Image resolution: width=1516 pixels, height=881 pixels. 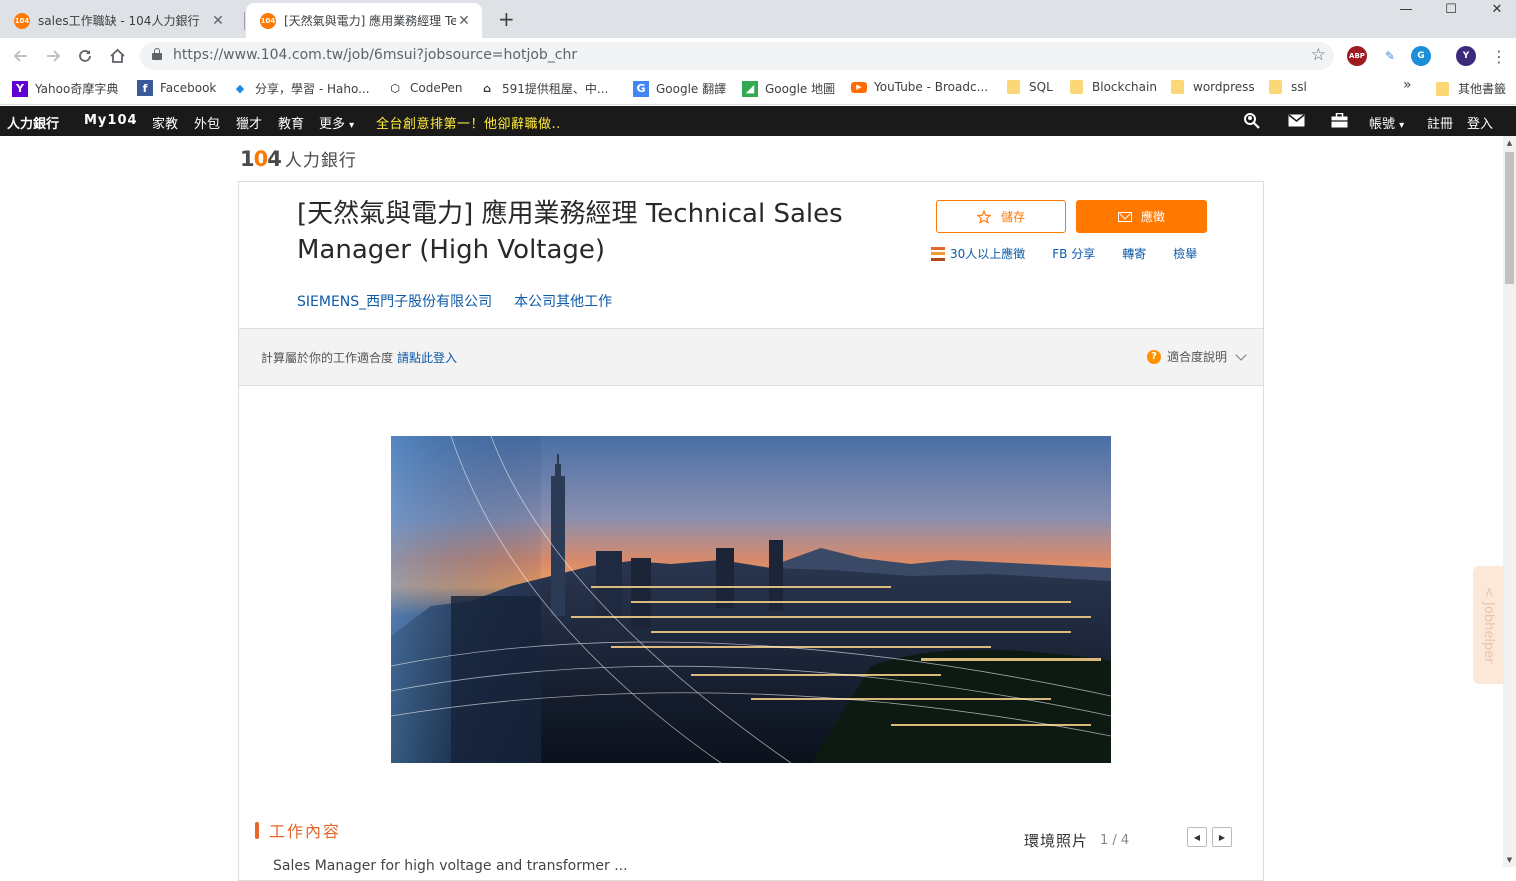 What do you see at coordinates (35, 121) in the screenshot?
I see `nav-brand-link: 人力銀行` at bounding box center [35, 121].